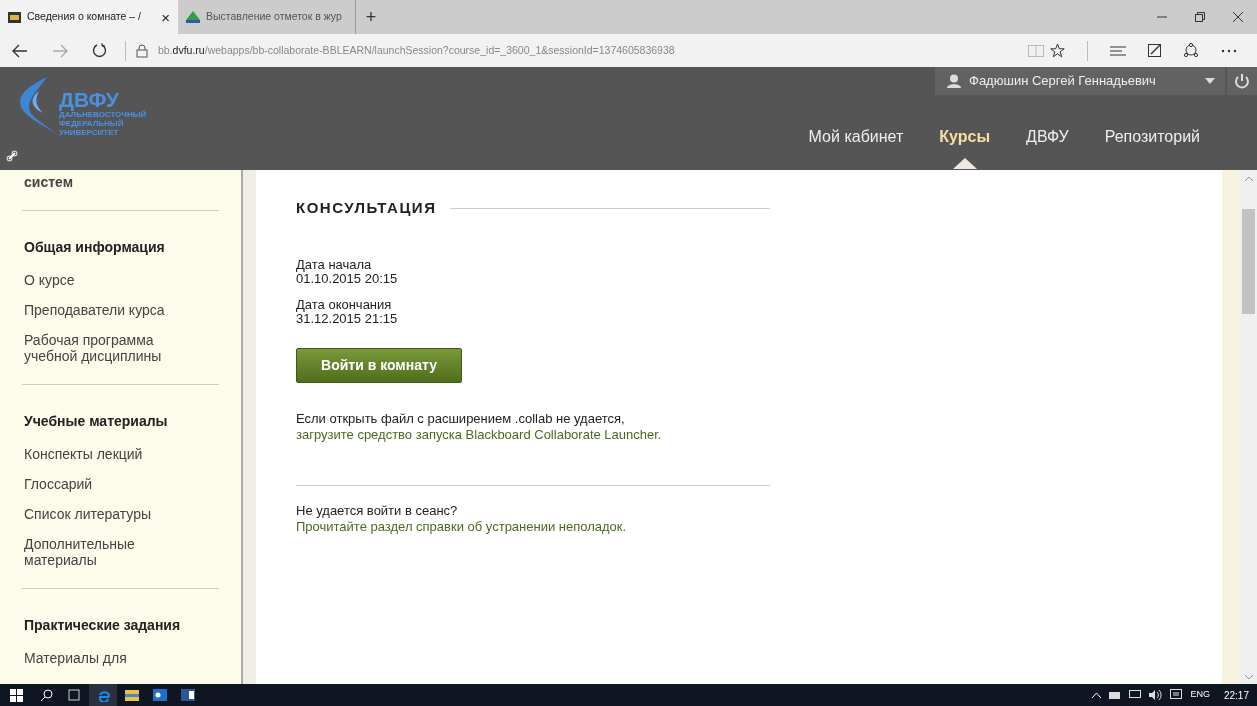 This screenshot has width=1257, height=706. What do you see at coordinates (1152, 147) in the screenshot?
I see `nav-tab: Репозиторий` at bounding box center [1152, 147].